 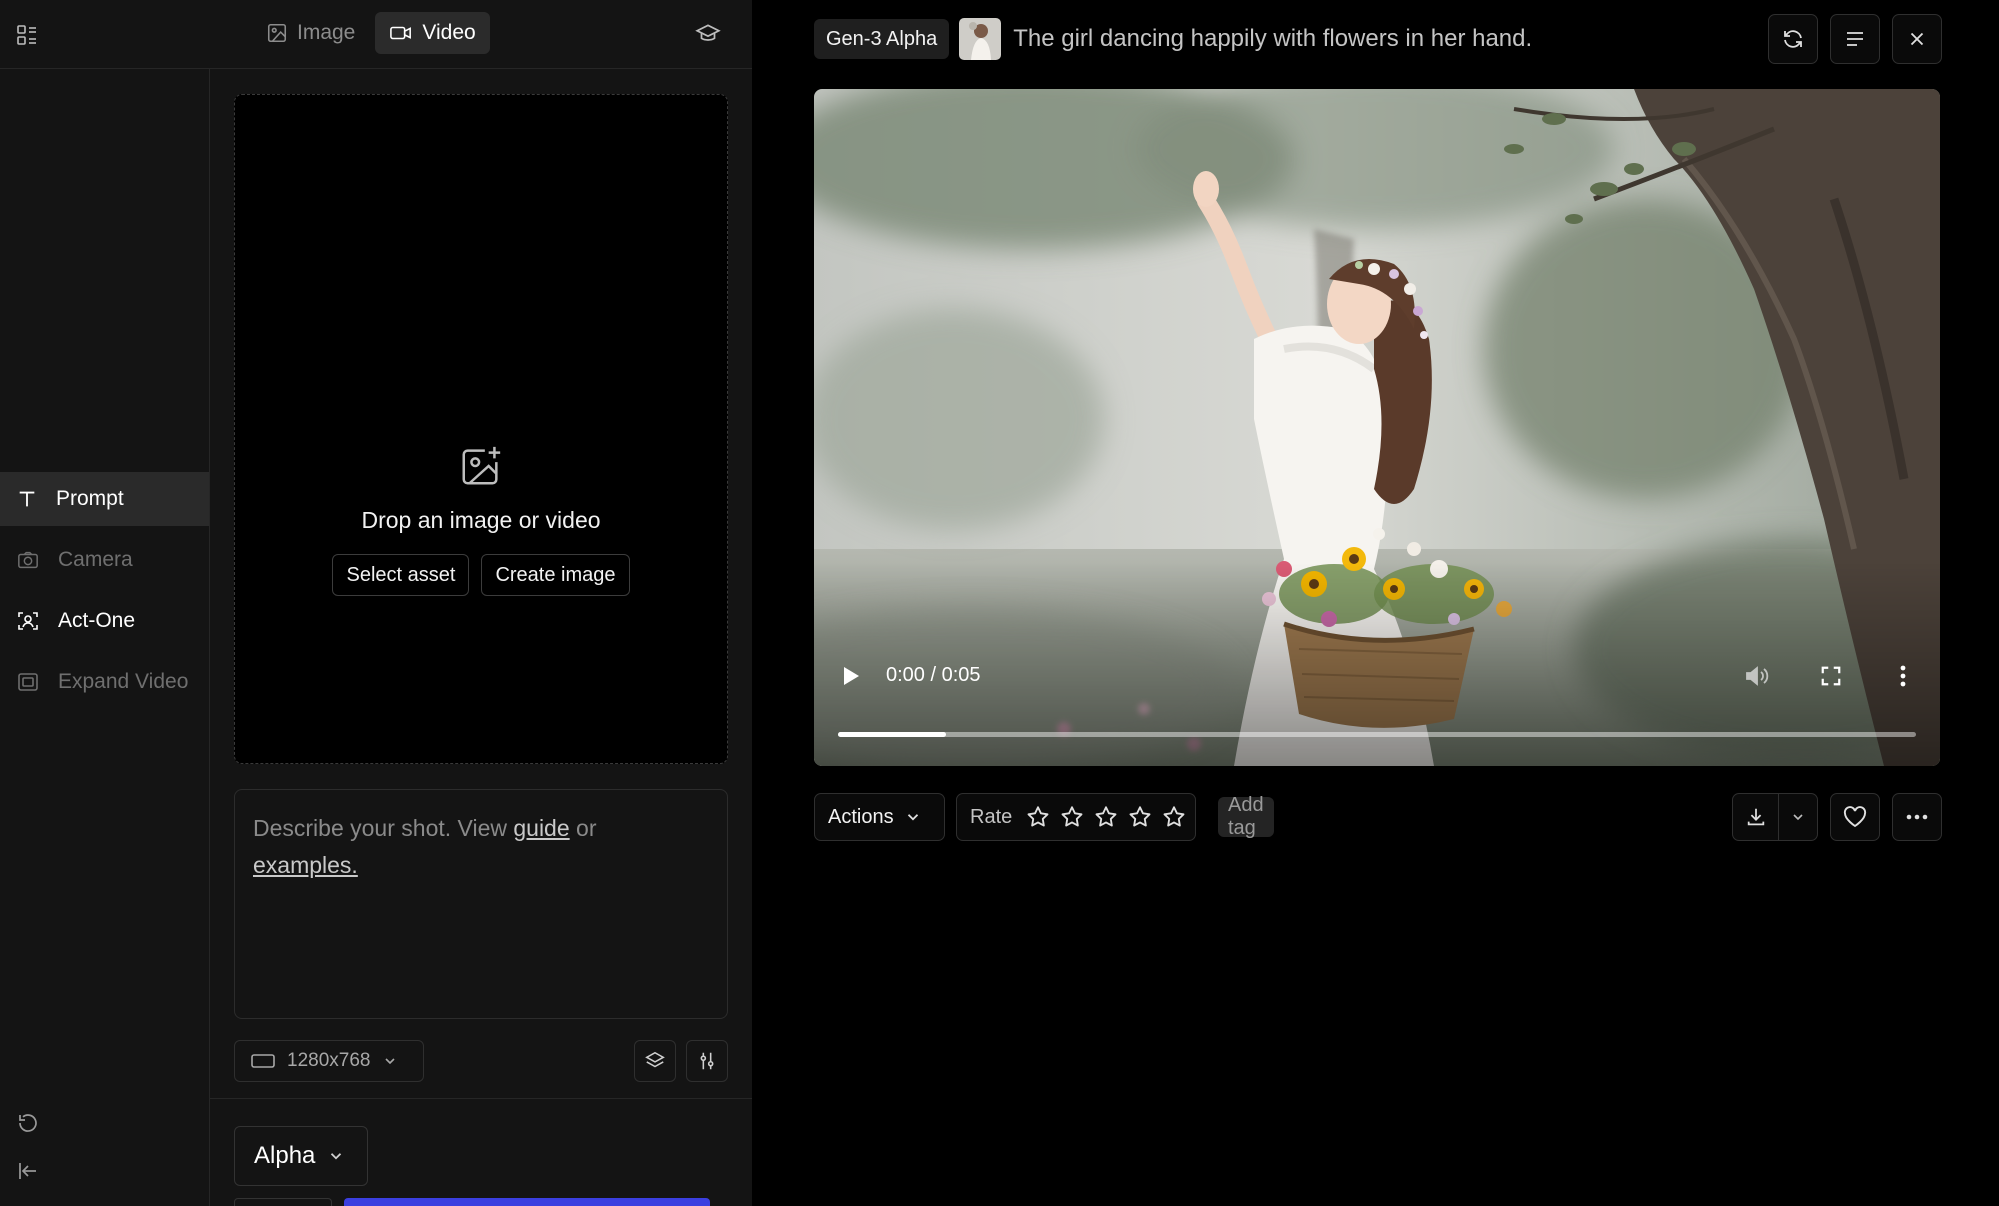 What do you see at coordinates (90, 498) in the screenshot?
I see `sidebar-item-label: Prompt` at bounding box center [90, 498].